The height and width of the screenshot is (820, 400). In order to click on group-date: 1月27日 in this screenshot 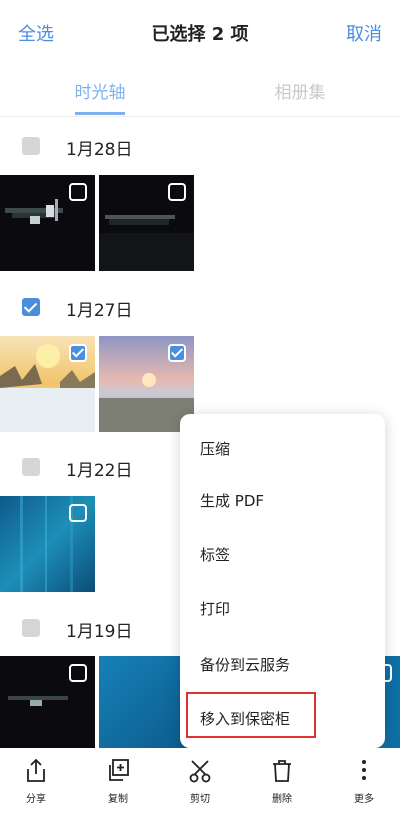, I will do `click(99, 311)`.